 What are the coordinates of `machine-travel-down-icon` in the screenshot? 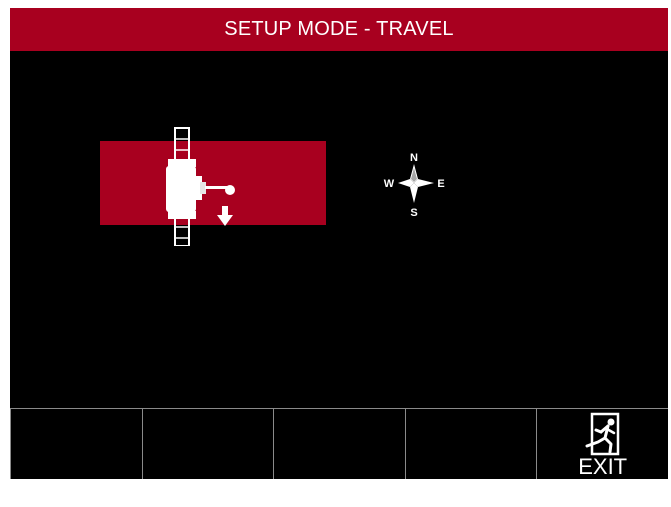 It's located at (200, 186).